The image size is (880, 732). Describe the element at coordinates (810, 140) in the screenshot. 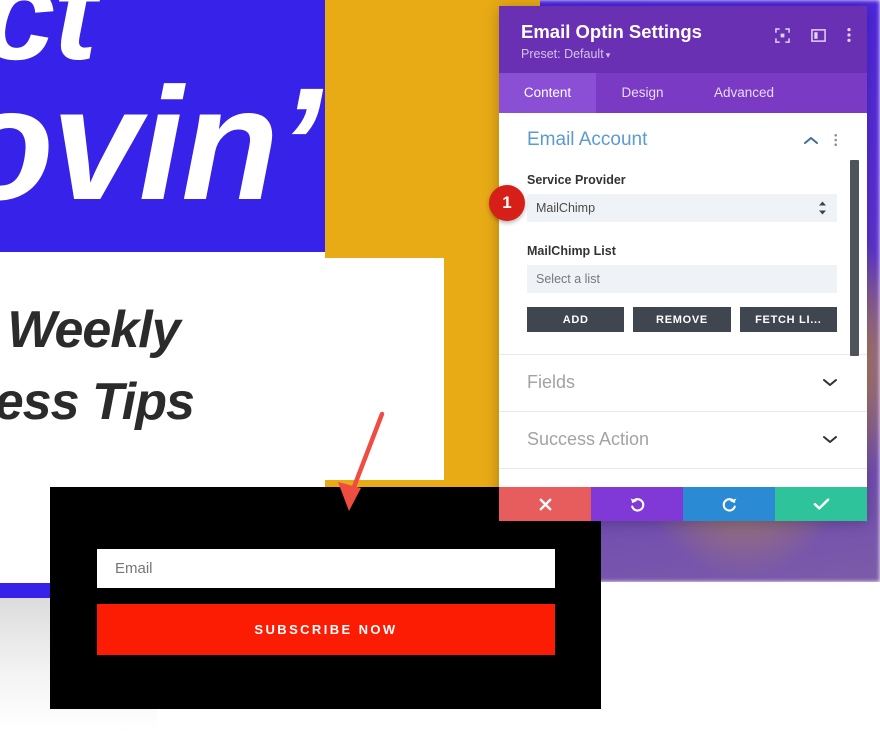

I see `chevron-up-icon` at that location.